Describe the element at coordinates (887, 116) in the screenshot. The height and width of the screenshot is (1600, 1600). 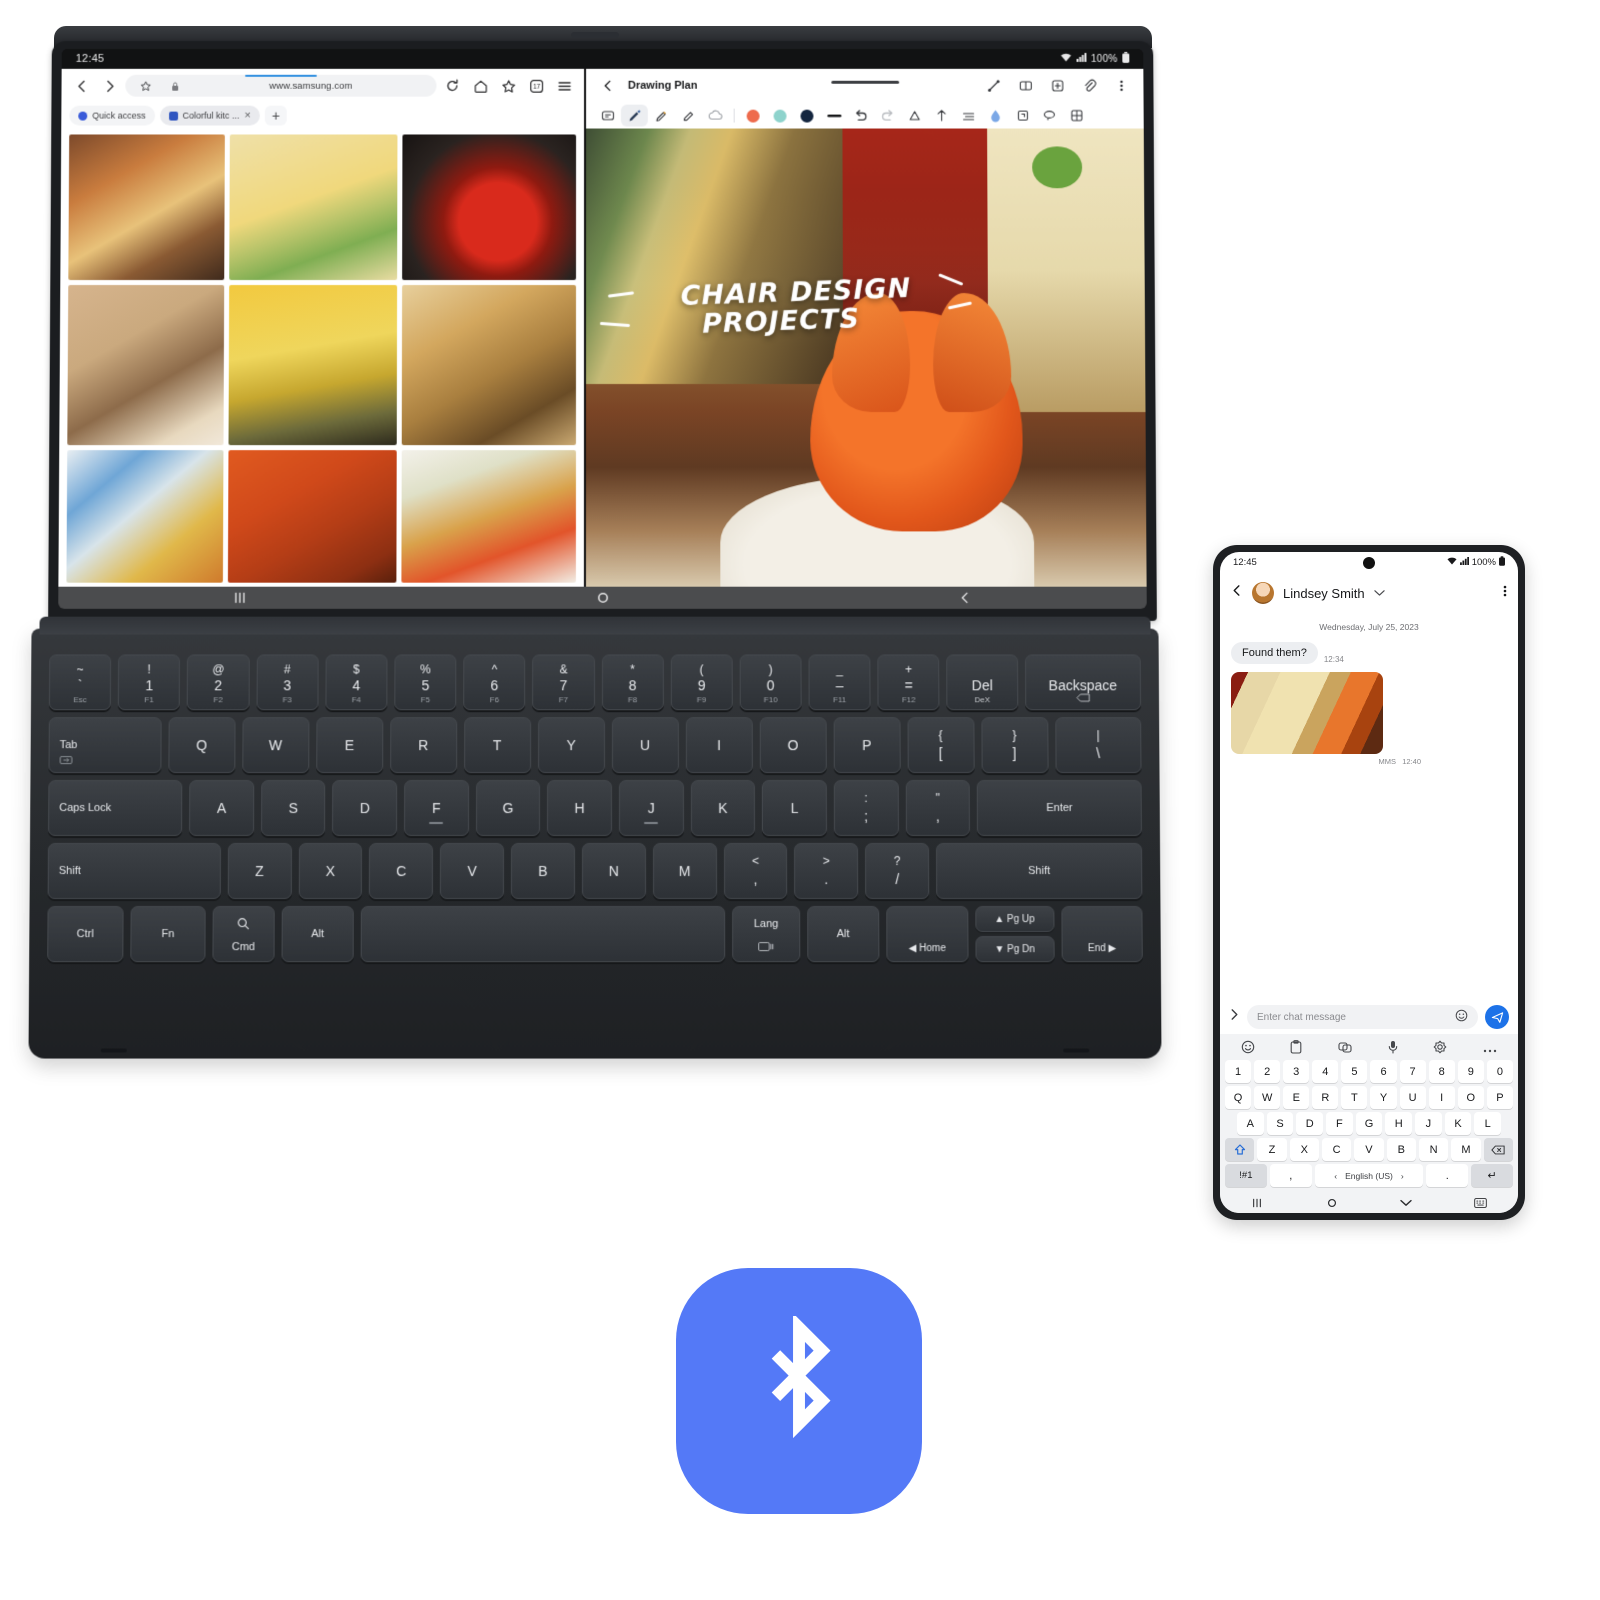
I see `redo-icon` at that location.